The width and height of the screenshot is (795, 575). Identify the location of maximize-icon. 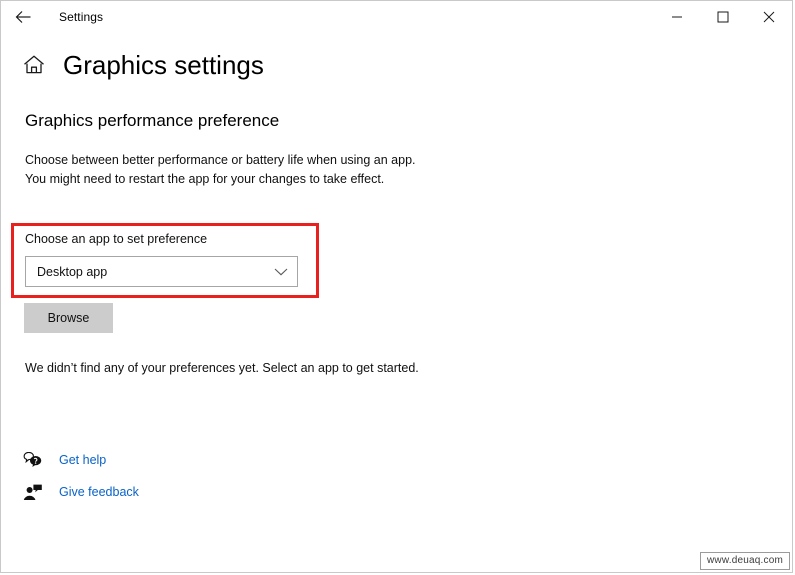
(723, 17).